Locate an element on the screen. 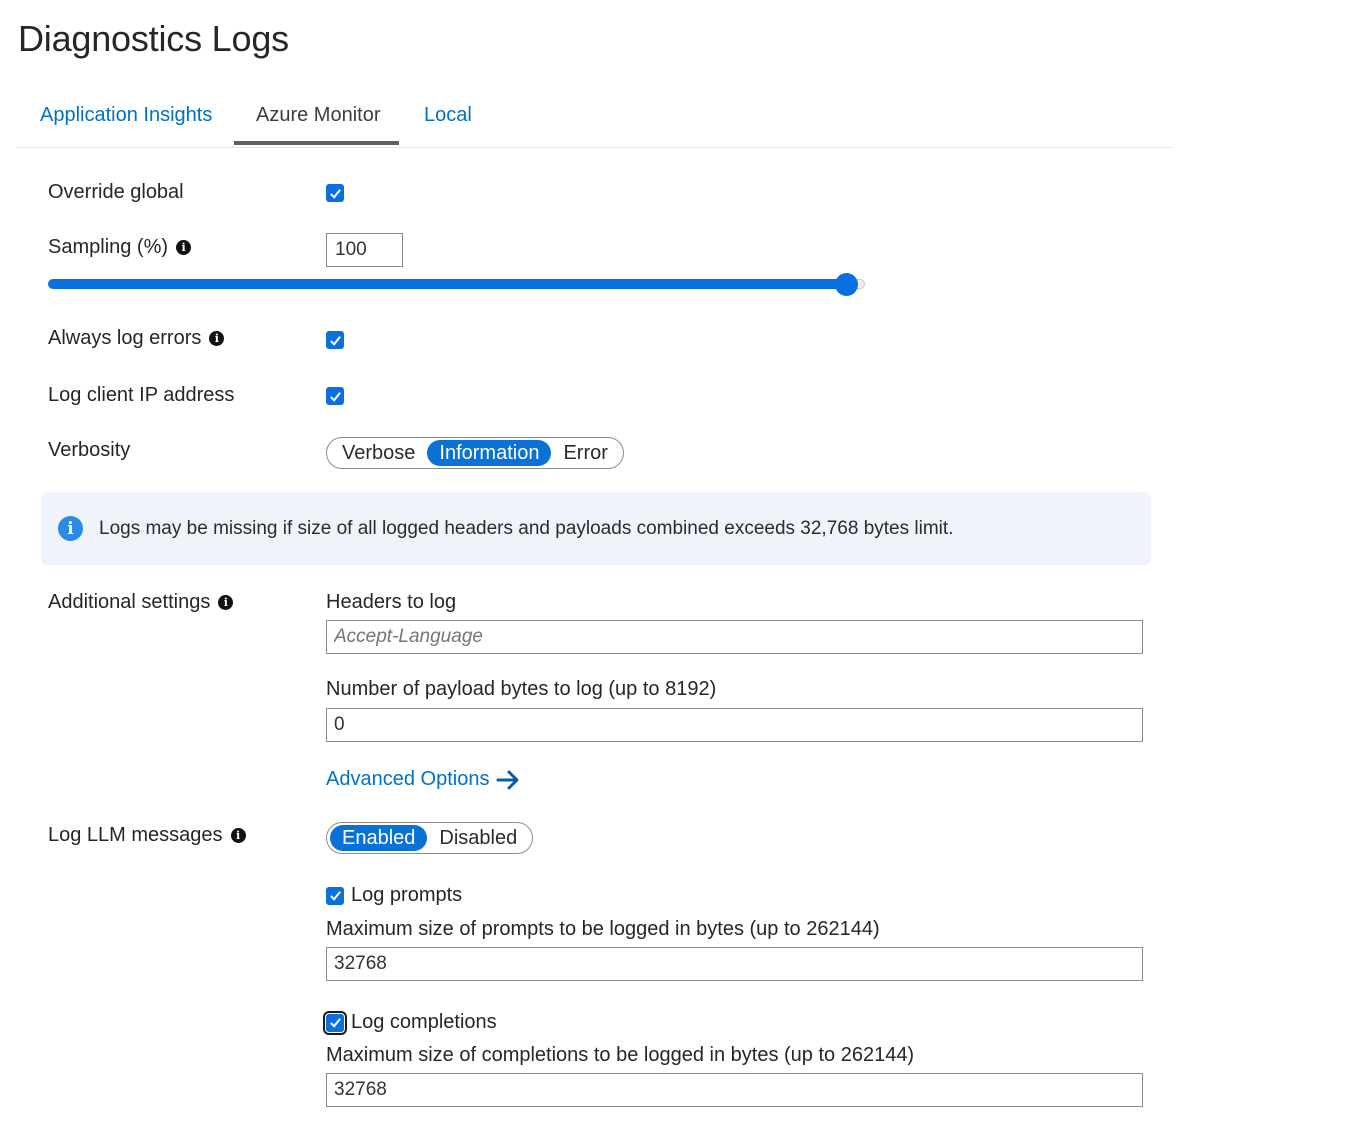 This screenshot has width=1364, height=1142. llm-segmented-control: Enabled Disabled is located at coordinates (430, 838).